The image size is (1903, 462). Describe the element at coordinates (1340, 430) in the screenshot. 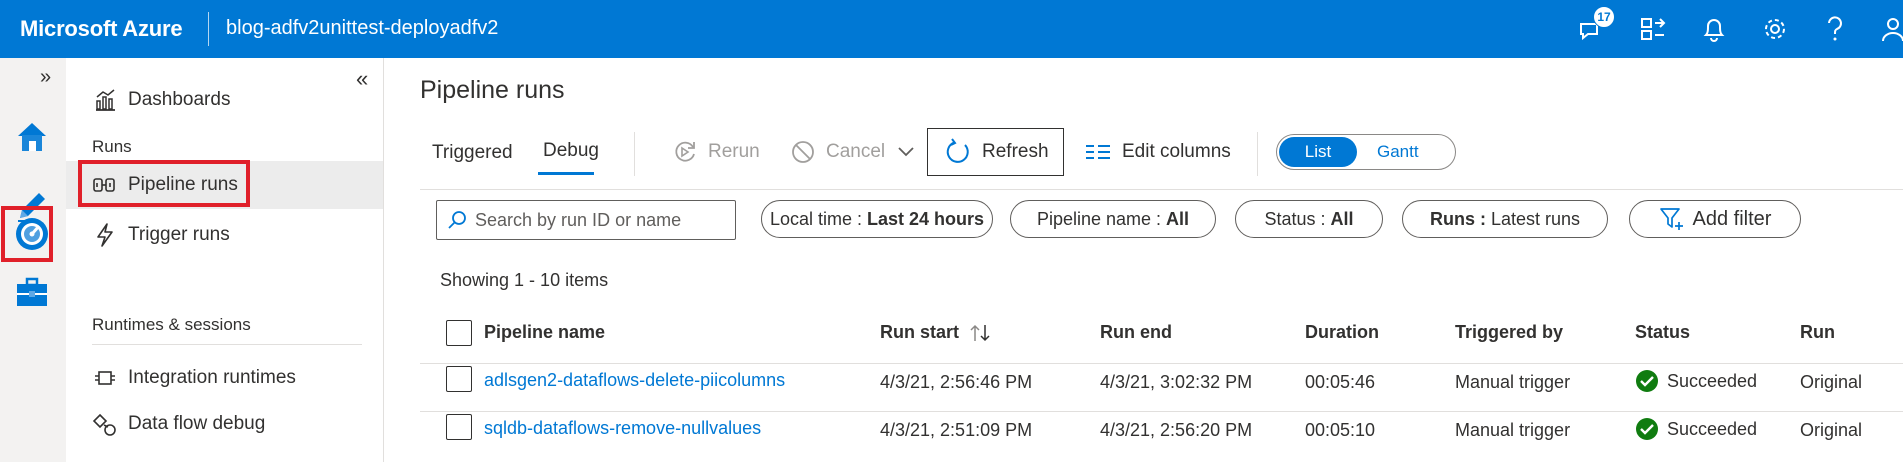

I see `duration-cell: 00:05:10` at that location.